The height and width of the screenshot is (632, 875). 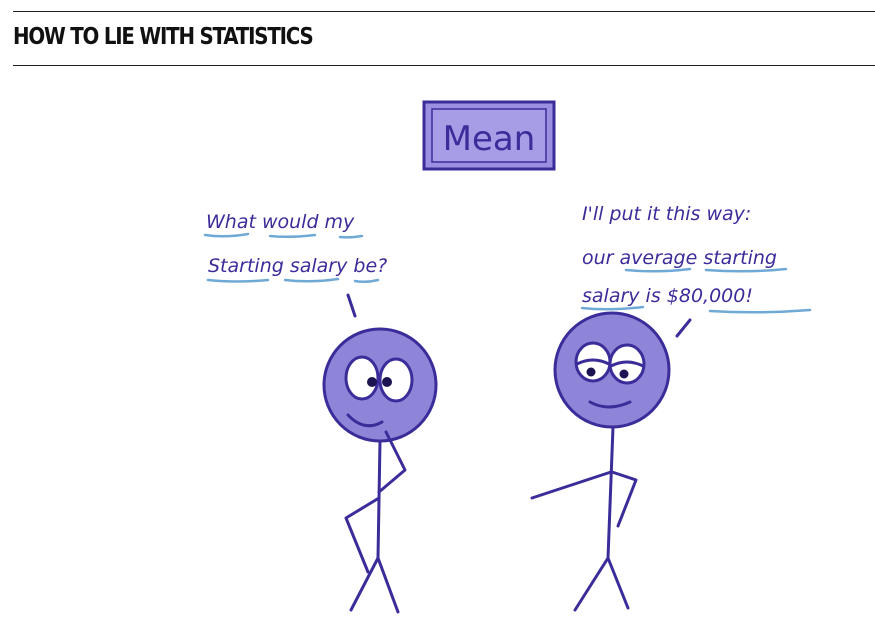 What do you see at coordinates (600, 461) in the screenshot?
I see `right-stick-figure` at bounding box center [600, 461].